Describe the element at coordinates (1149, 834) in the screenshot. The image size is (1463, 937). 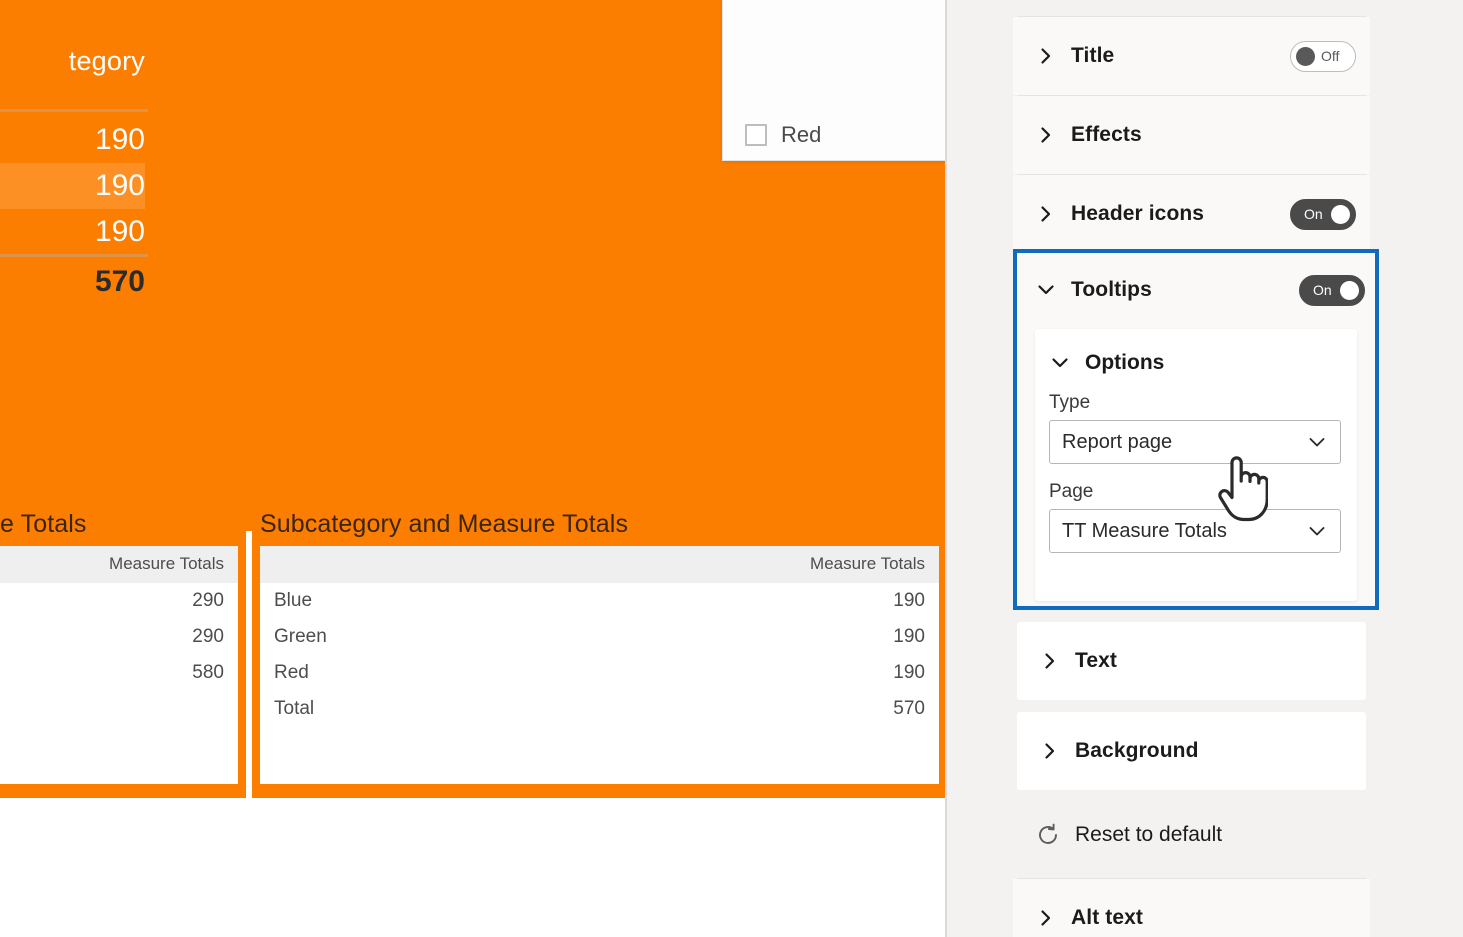
I see `reset-to-default-label: Reset to default` at that location.